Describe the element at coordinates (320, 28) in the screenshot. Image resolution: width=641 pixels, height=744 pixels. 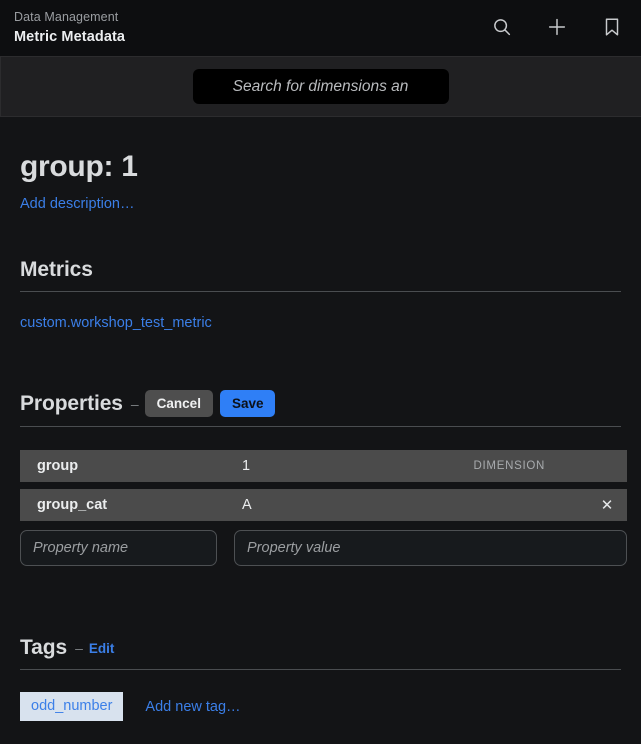
I see `app-header: Data Management Metric Metadata` at that location.